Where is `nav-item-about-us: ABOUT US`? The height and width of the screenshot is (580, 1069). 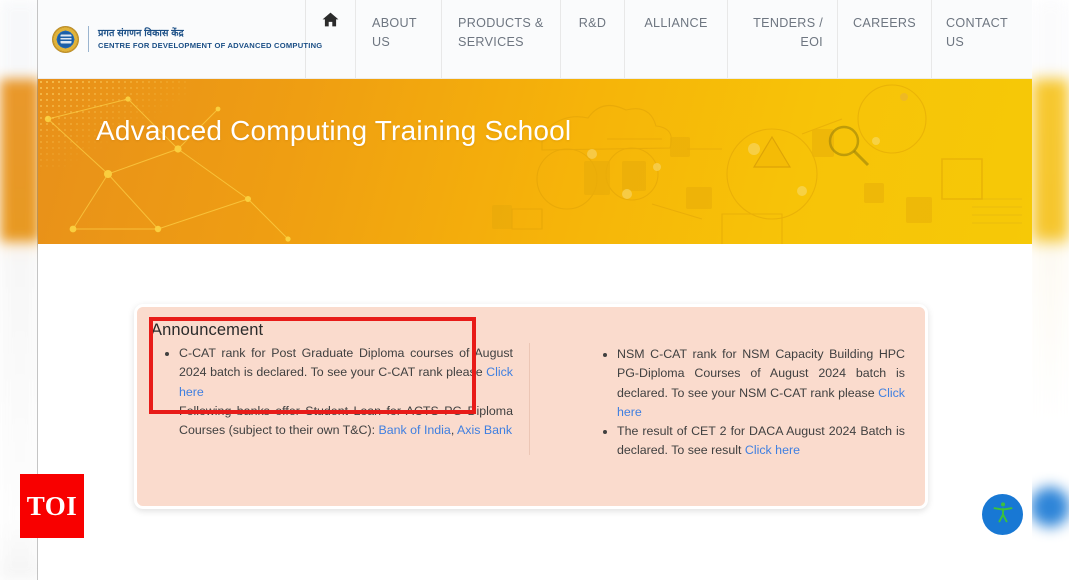 nav-item-about-us: ABOUT US is located at coordinates (399, 39).